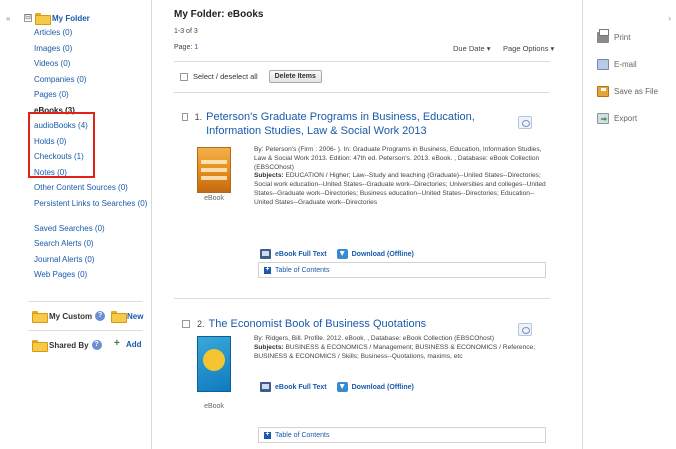  I want to click on folder-item-companies: Companies (0), so click(91, 80).